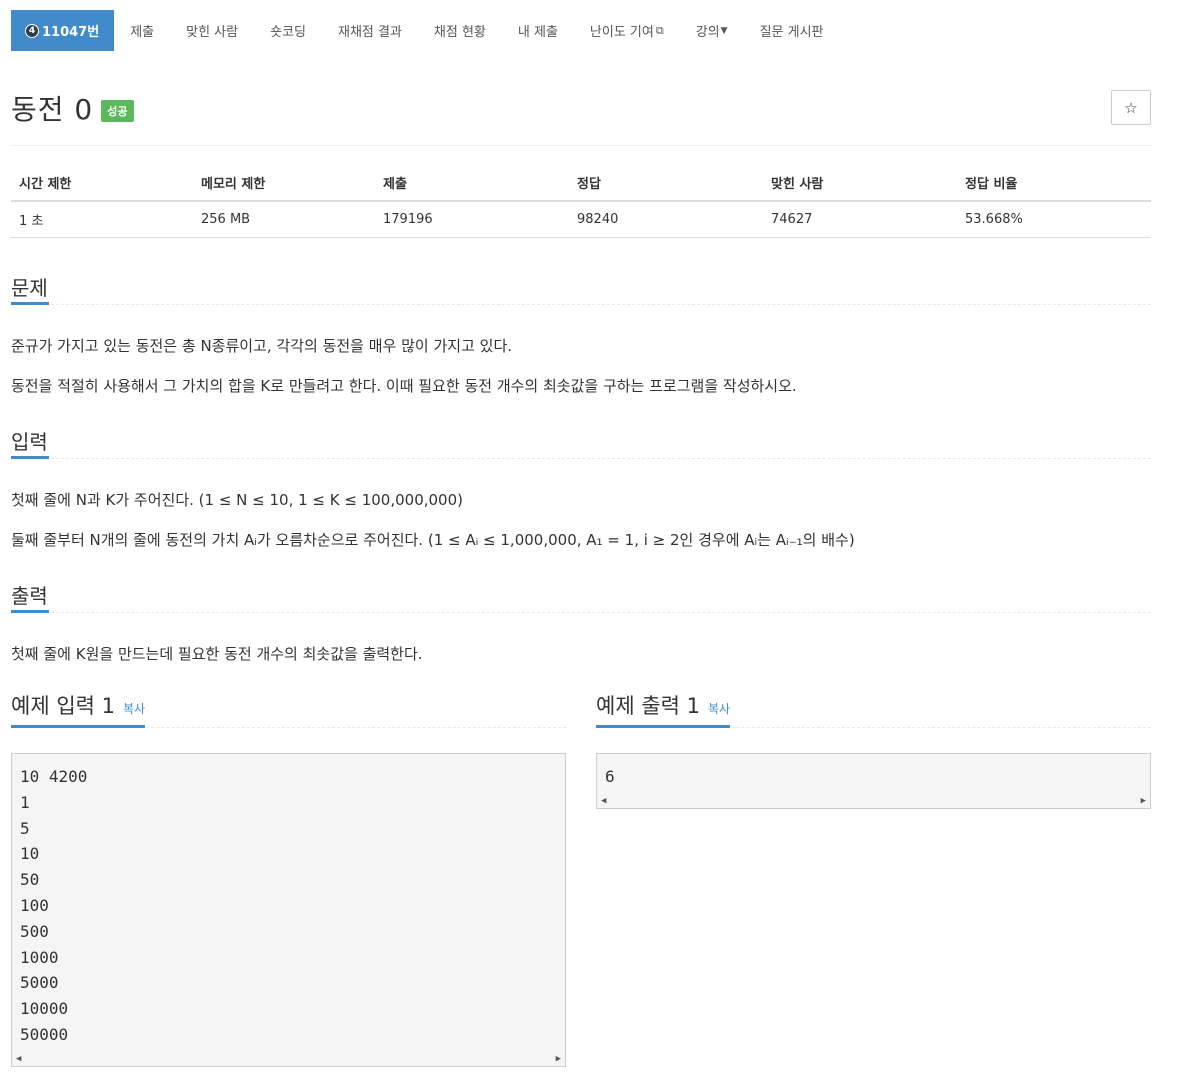  What do you see at coordinates (54, 776) in the screenshot?
I see `code-line: 10 4200` at bounding box center [54, 776].